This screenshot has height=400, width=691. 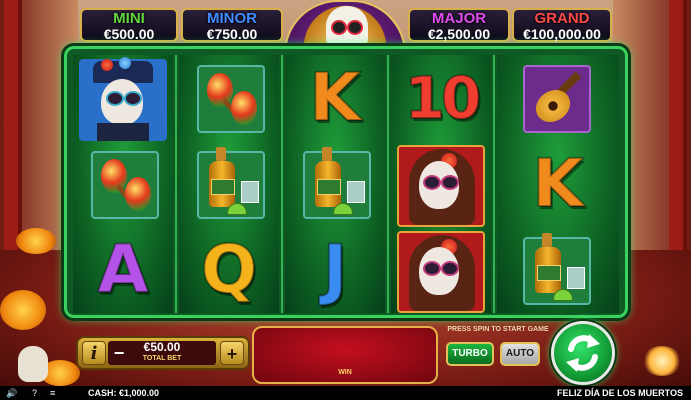 I want to click on jackpot-major: MAJOR €2,500.00, so click(x=459, y=25).